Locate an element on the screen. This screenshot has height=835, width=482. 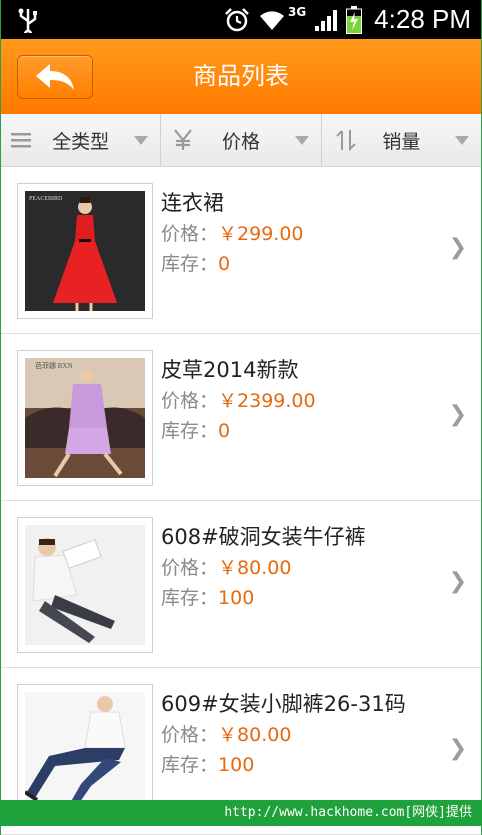
clock: 4:28 PM is located at coordinates (422, 19).